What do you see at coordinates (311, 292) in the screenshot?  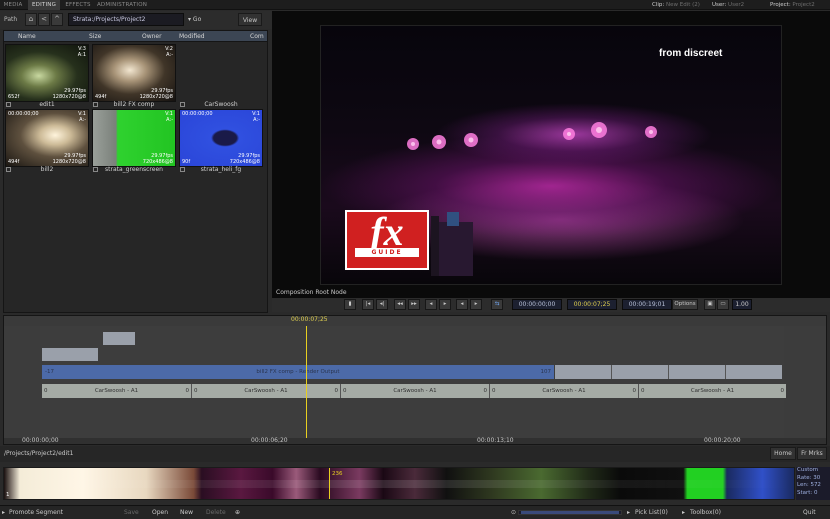 I see `viewer-caption: Composition Root Node` at bounding box center [311, 292].